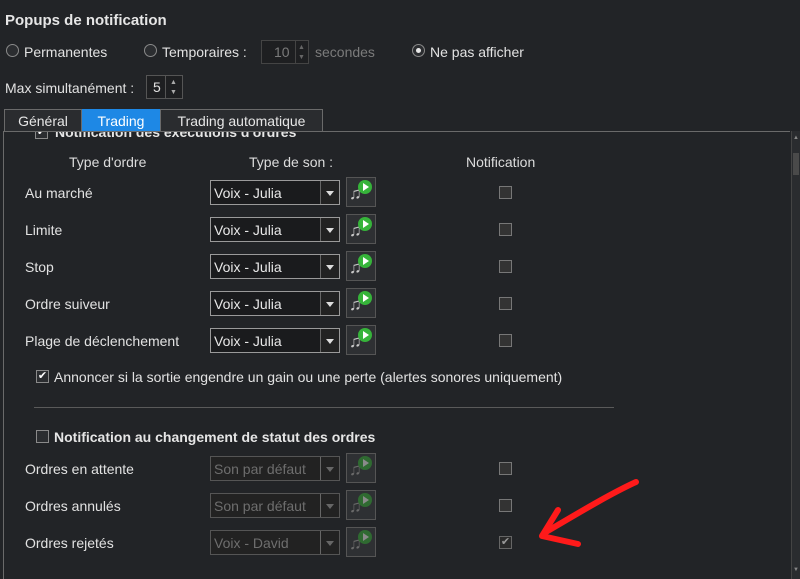 The image size is (800, 579). I want to click on sound-select-au-marche: Voix - Julia, so click(275, 192).